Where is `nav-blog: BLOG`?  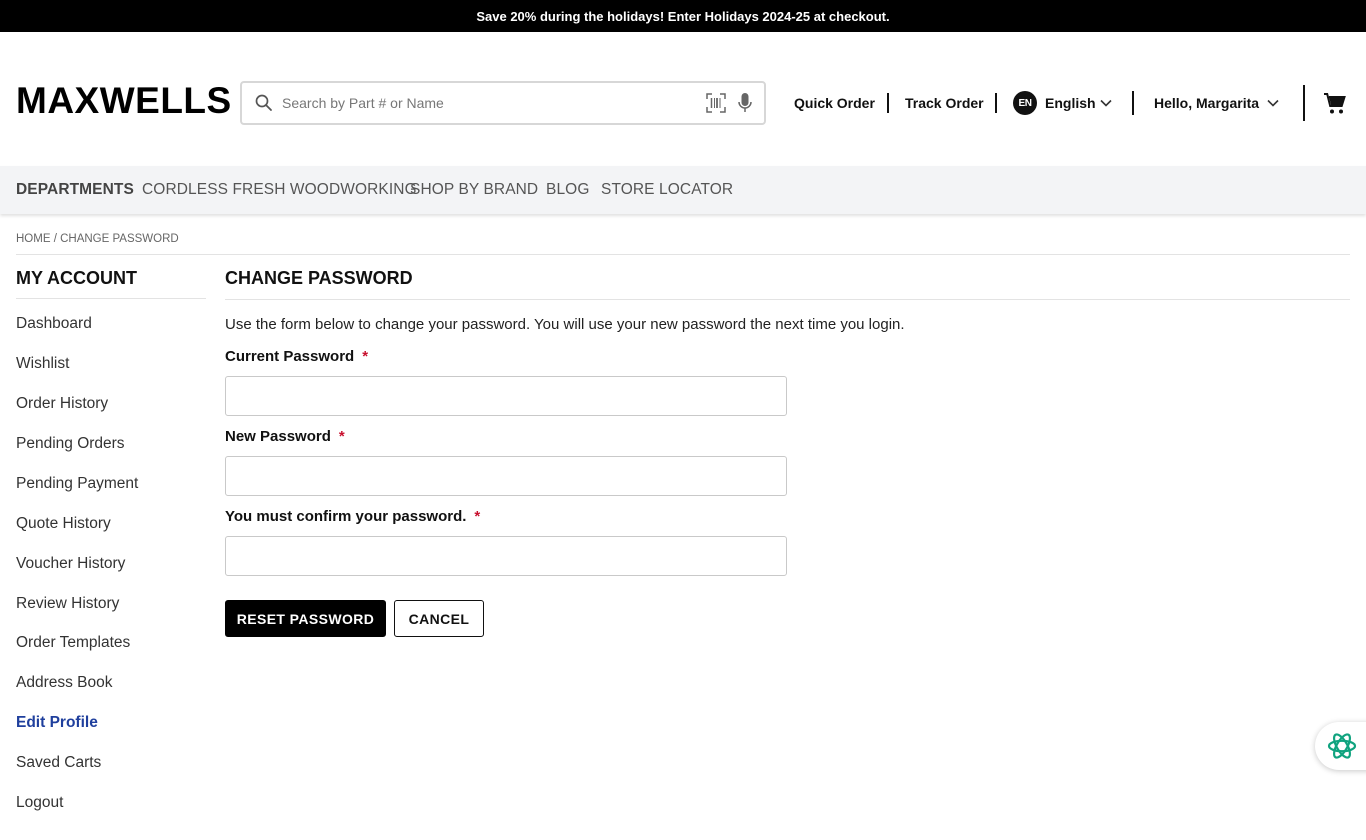
nav-blog: BLOG is located at coordinates (567, 190).